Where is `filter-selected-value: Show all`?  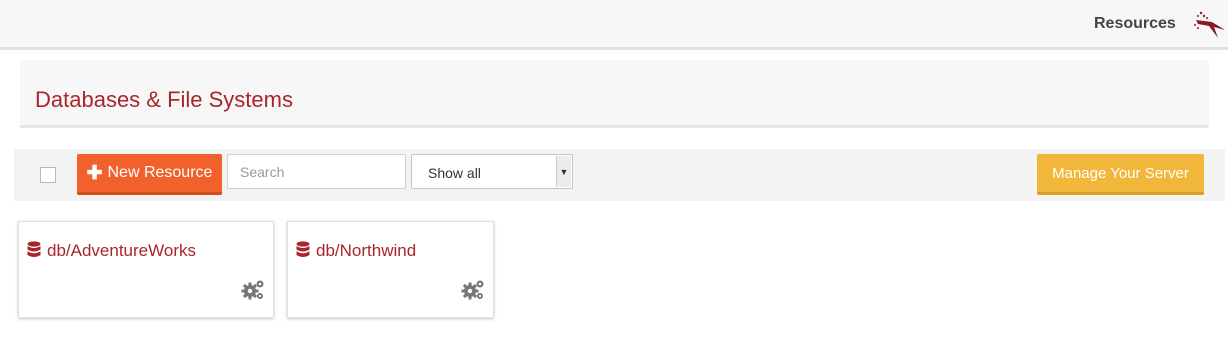 filter-selected-value: Show all is located at coordinates (454, 173).